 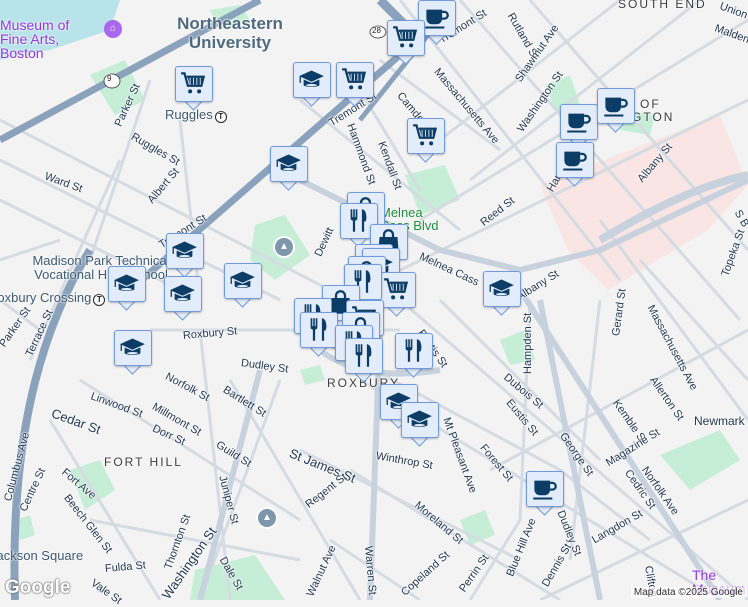 What do you see at coordinates (653, 117) in the screenshot?
I see `campus-label-b: GTON` at bounding box center [653, 117].